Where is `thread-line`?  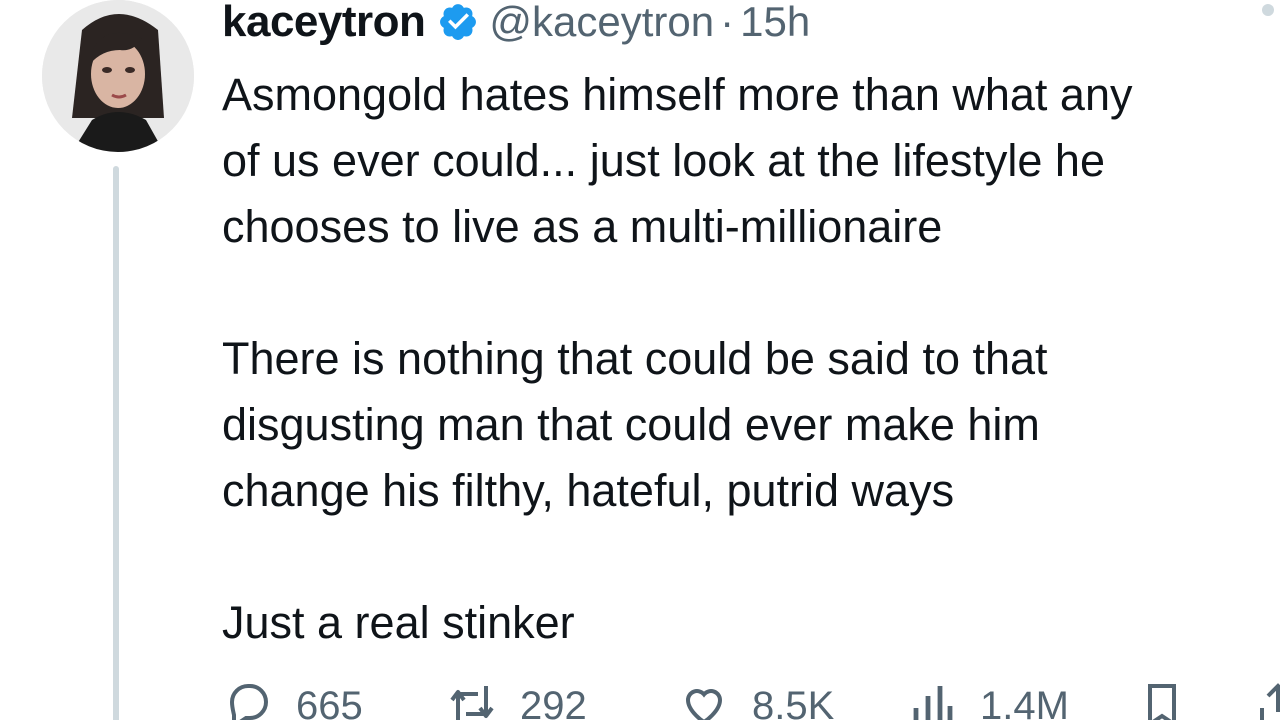
thread-line is located at coordinates (116, 443).